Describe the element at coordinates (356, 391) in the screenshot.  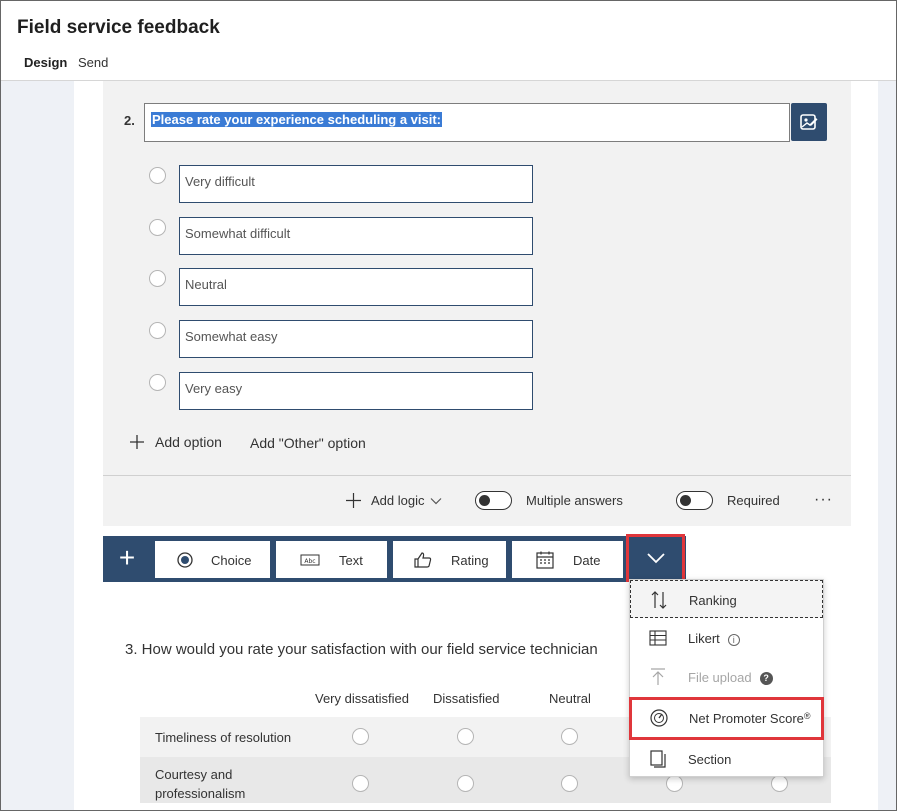
I see `option-input: Very easy` at that location.